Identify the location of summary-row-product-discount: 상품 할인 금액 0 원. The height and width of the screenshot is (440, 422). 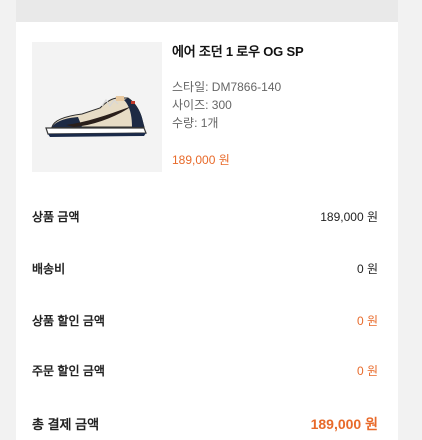
(207, 322).